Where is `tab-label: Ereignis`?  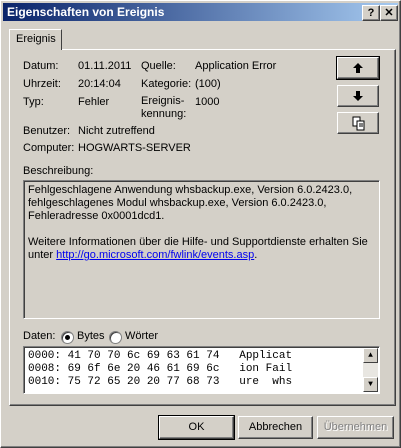 tab-label: Ereignis is located at coordinates (36, 39).